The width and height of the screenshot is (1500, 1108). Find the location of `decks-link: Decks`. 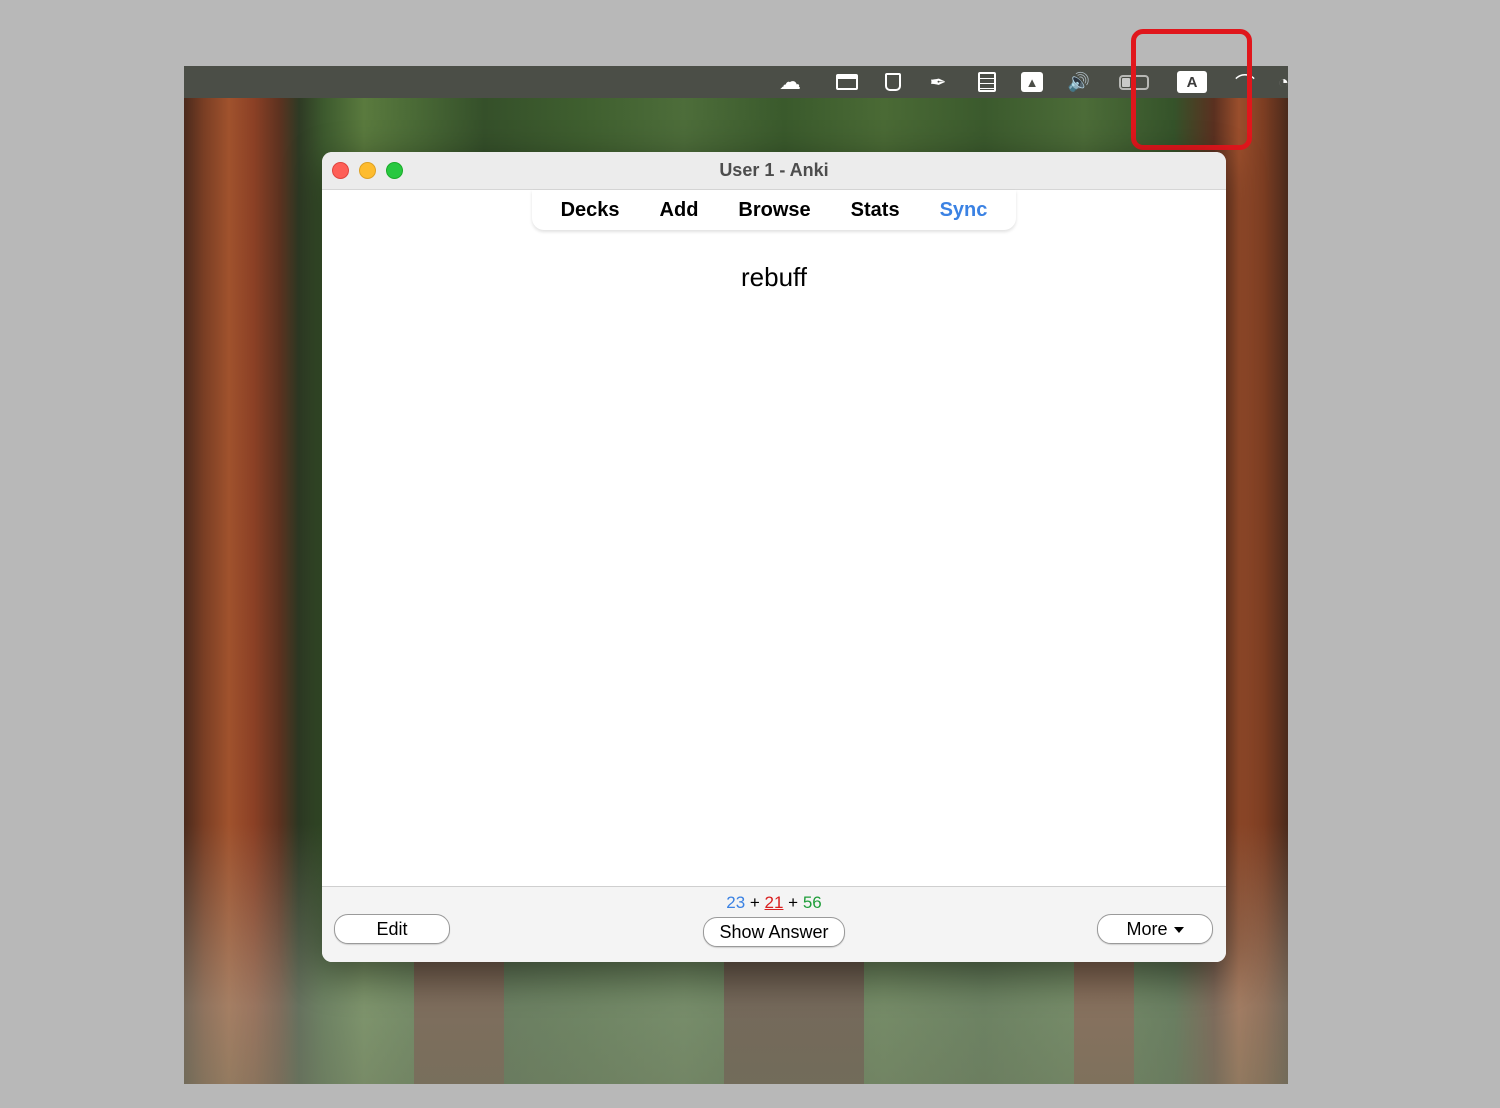

decks-link: Decks is located at coordinates (590, 210).